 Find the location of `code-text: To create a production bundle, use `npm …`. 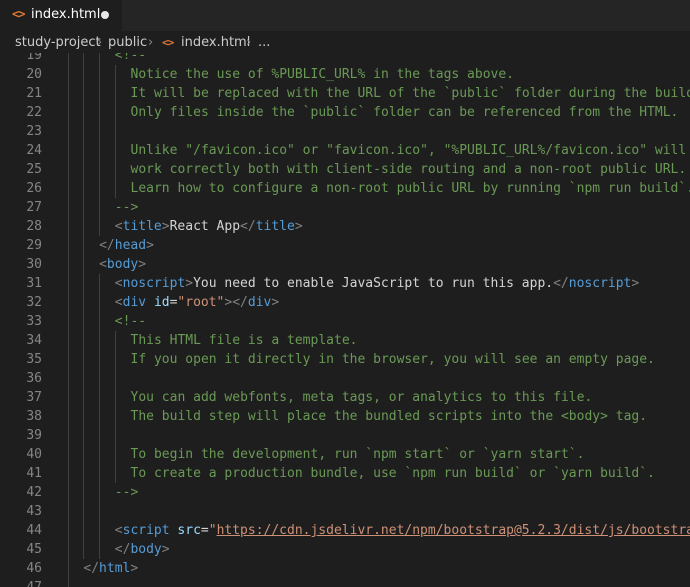

code-text: To create a production bundle, use `npm … is located at coordinates (393, 473).